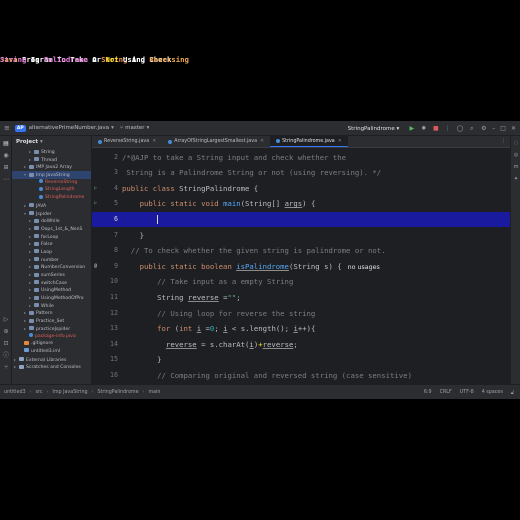  What do you see at coordinates (503, 141) in the screenshot?
I see `tabs-menu-icon: ⋮` at bounding box center [503, 141].